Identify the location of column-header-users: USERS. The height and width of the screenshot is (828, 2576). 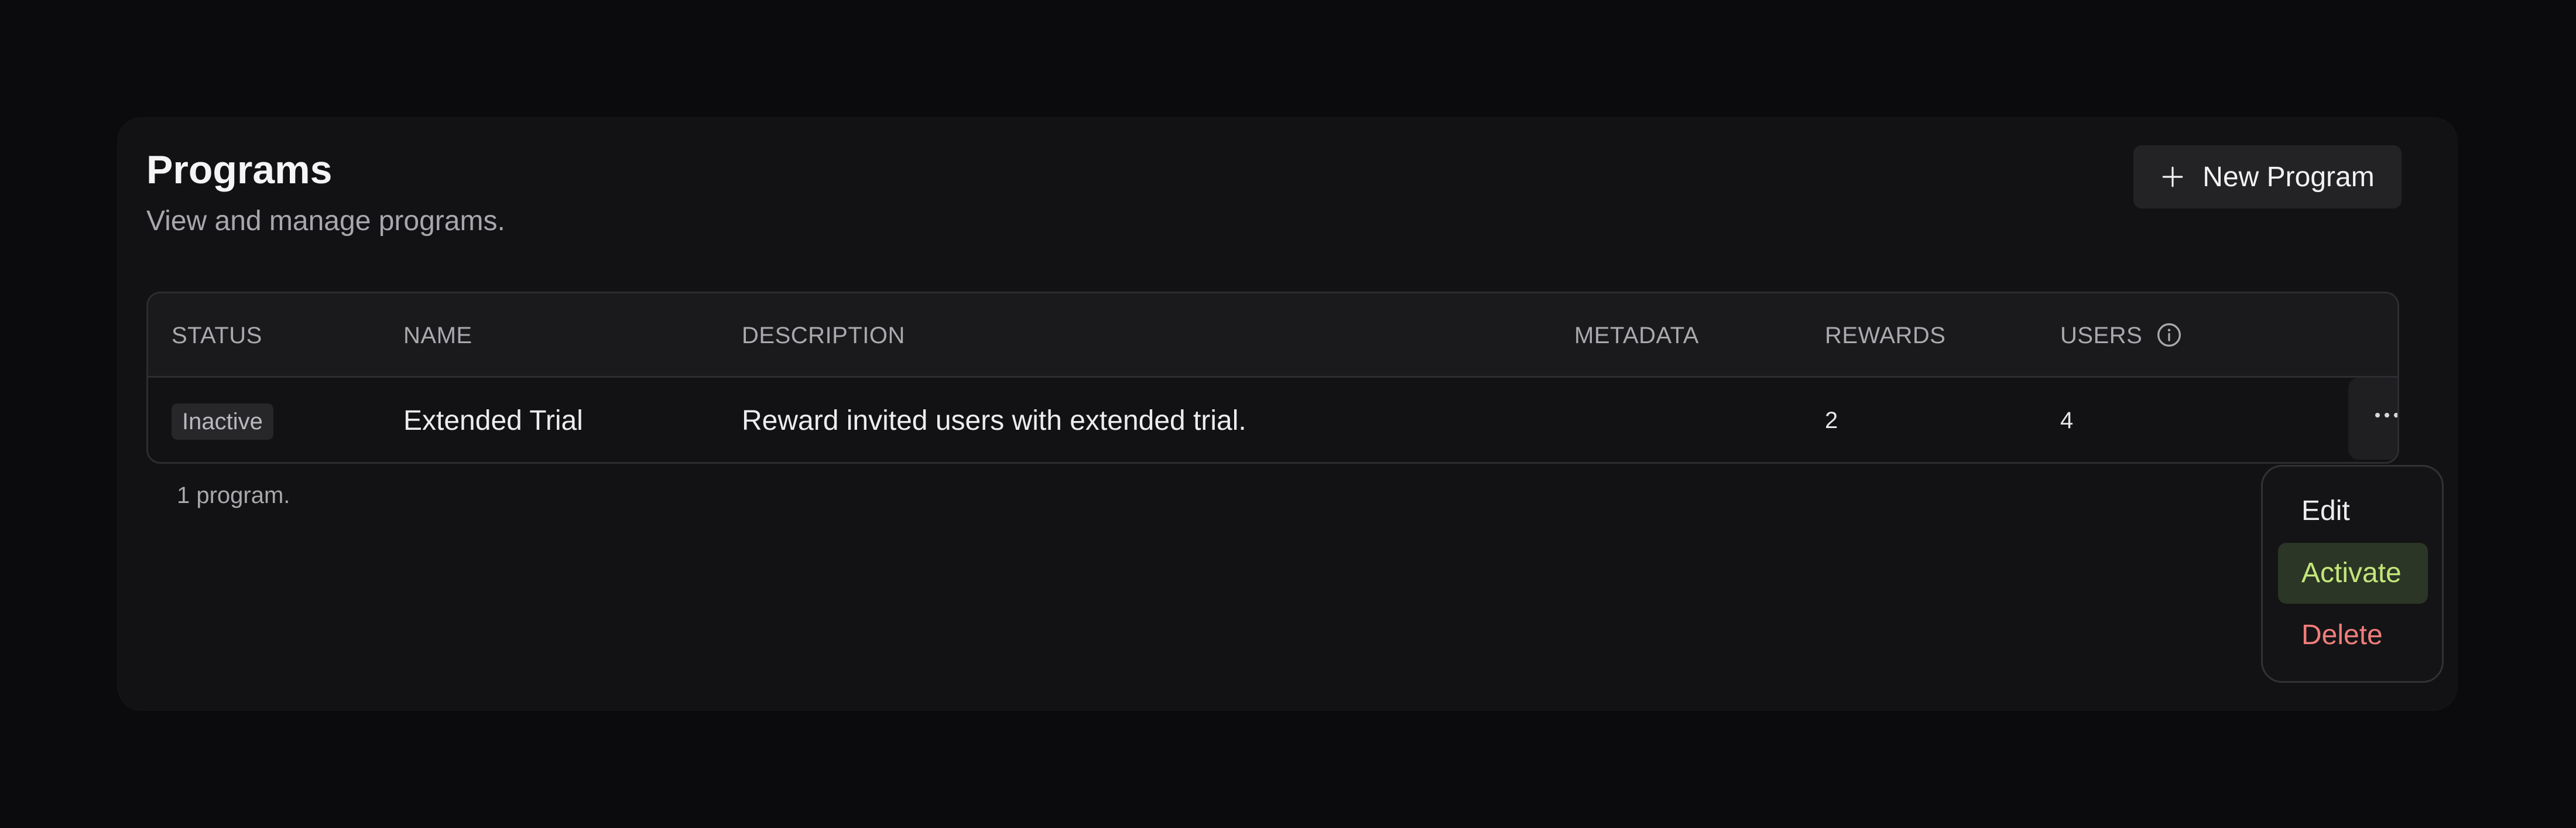
(2101, 336).